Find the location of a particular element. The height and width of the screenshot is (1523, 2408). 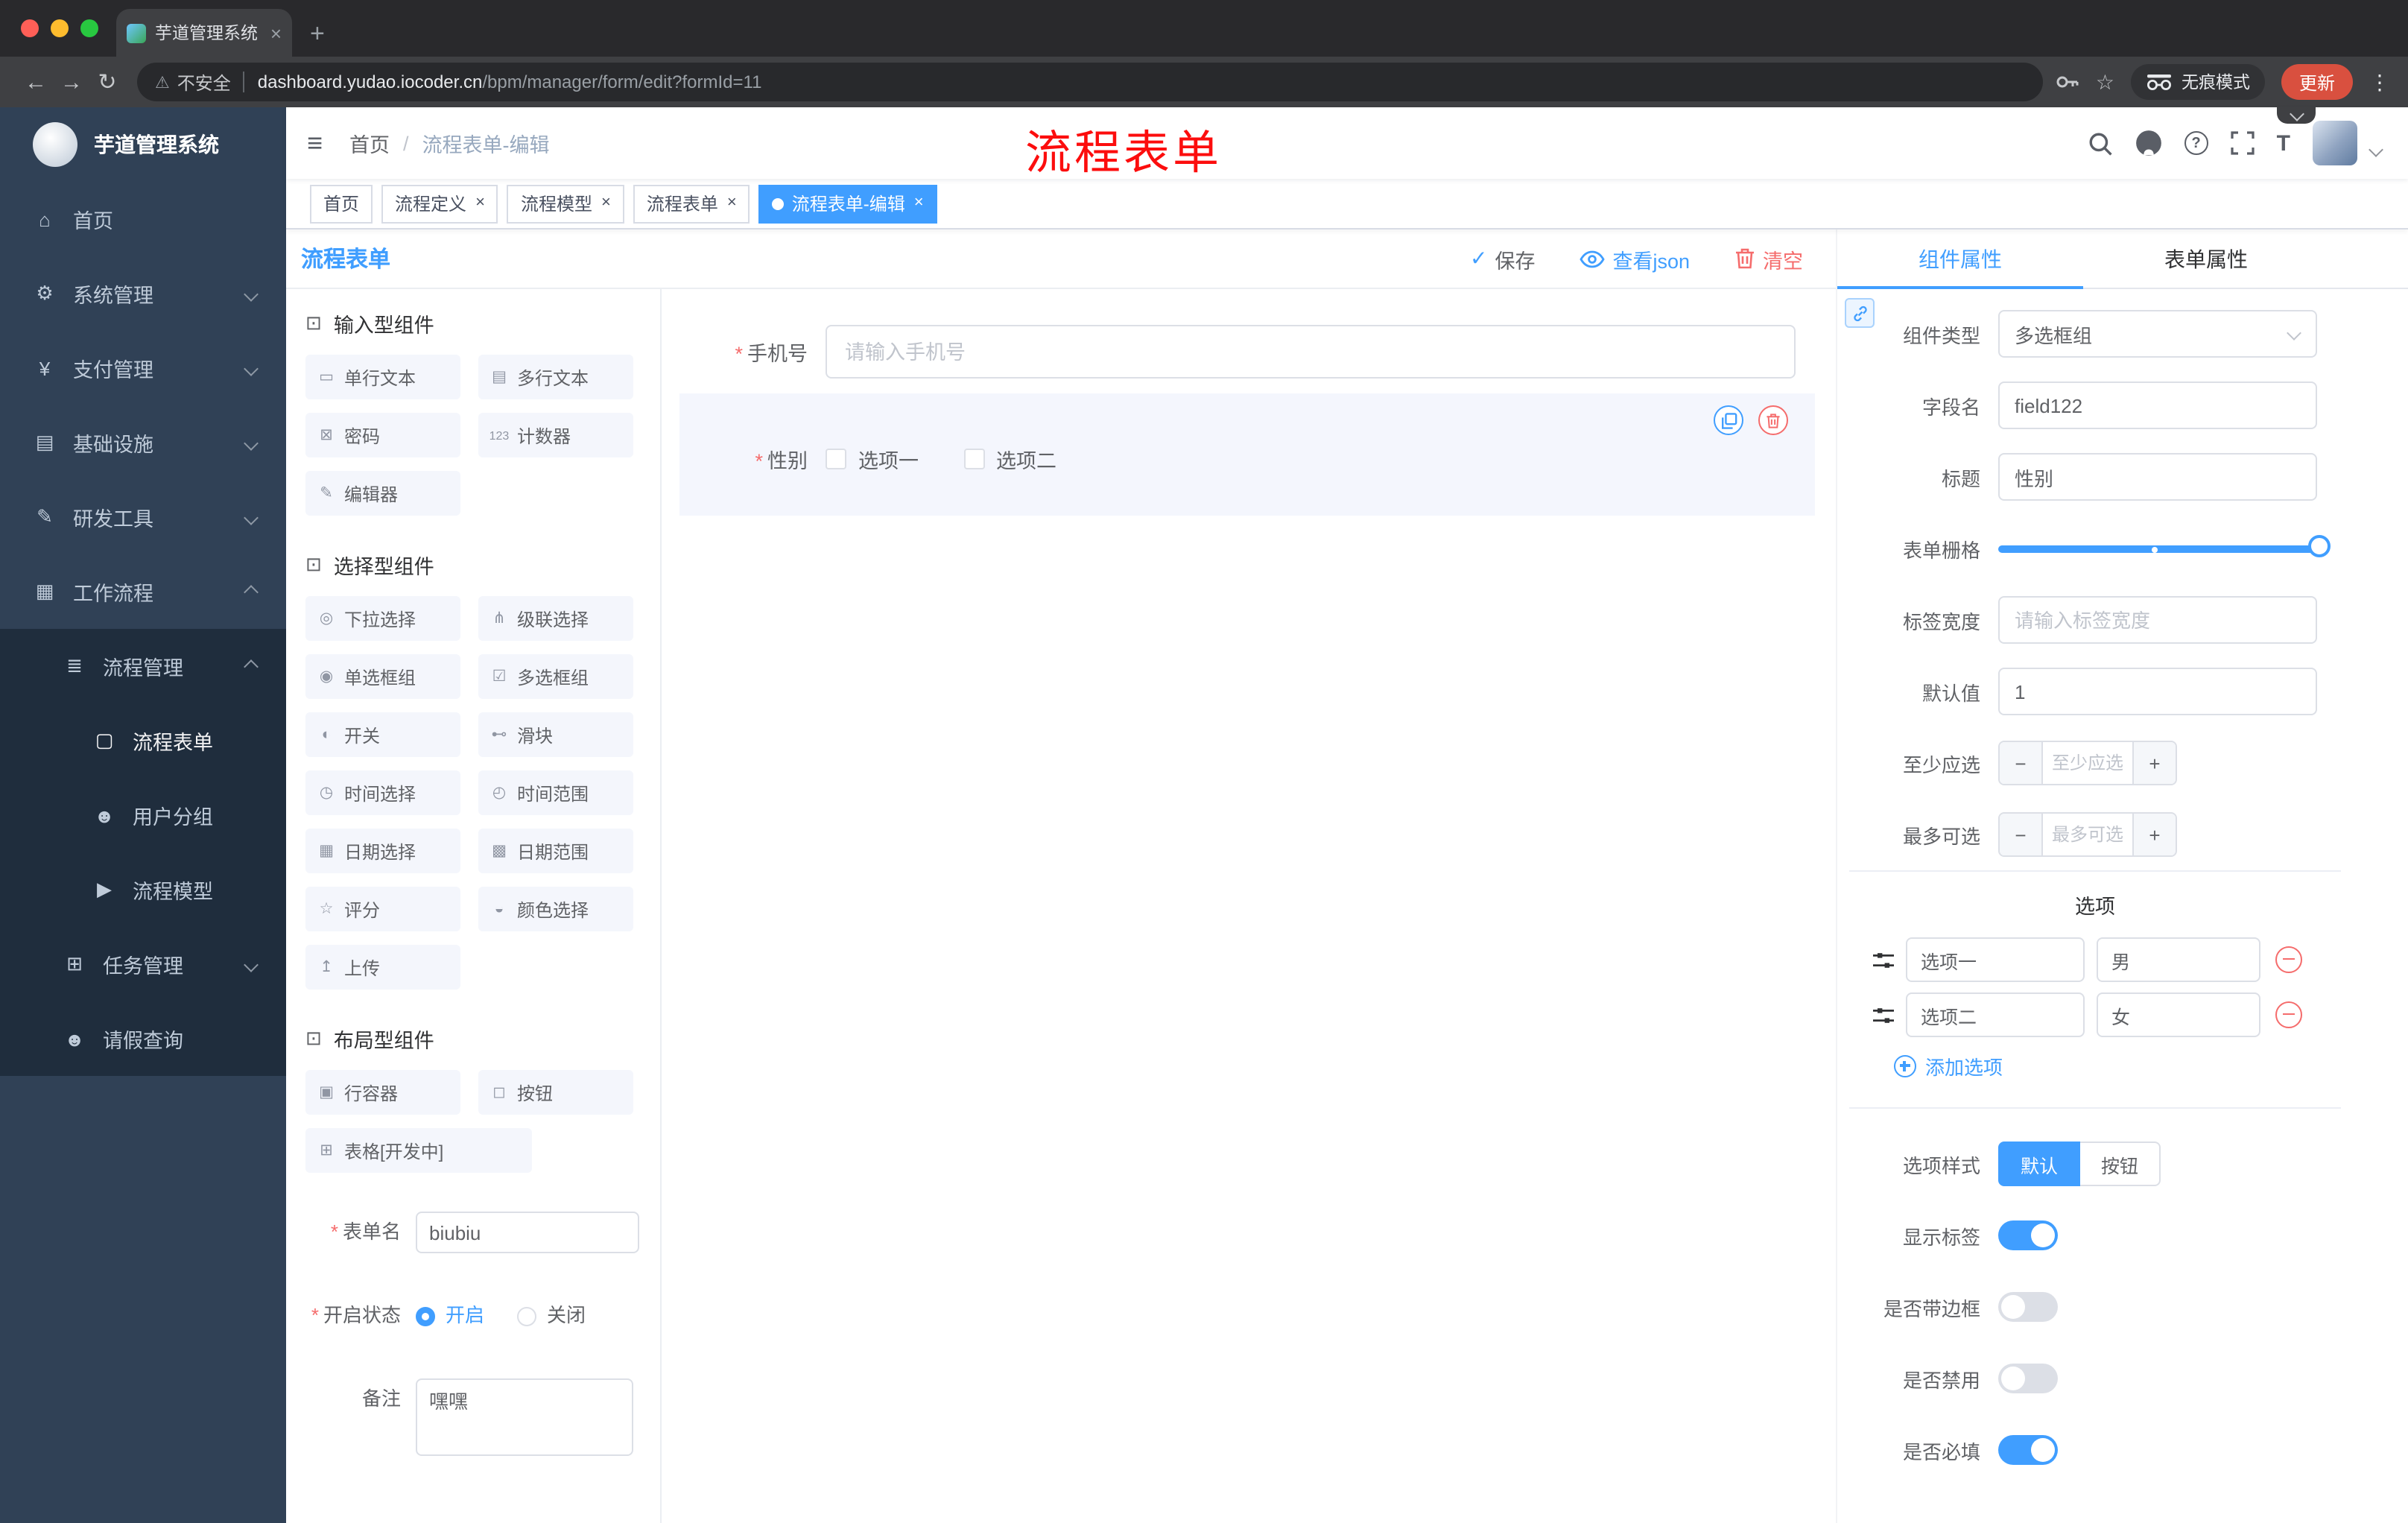

new-tab-button: + is located at coordinates (317, 34).